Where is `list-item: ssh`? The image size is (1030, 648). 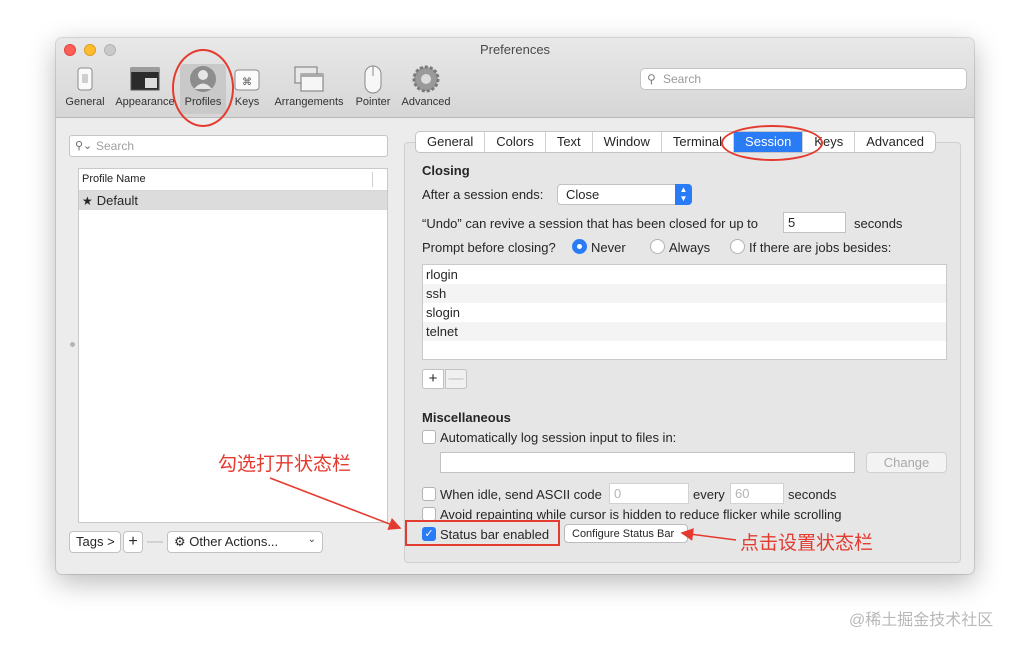
list-item: ssh is located at coordinates (684, 293).